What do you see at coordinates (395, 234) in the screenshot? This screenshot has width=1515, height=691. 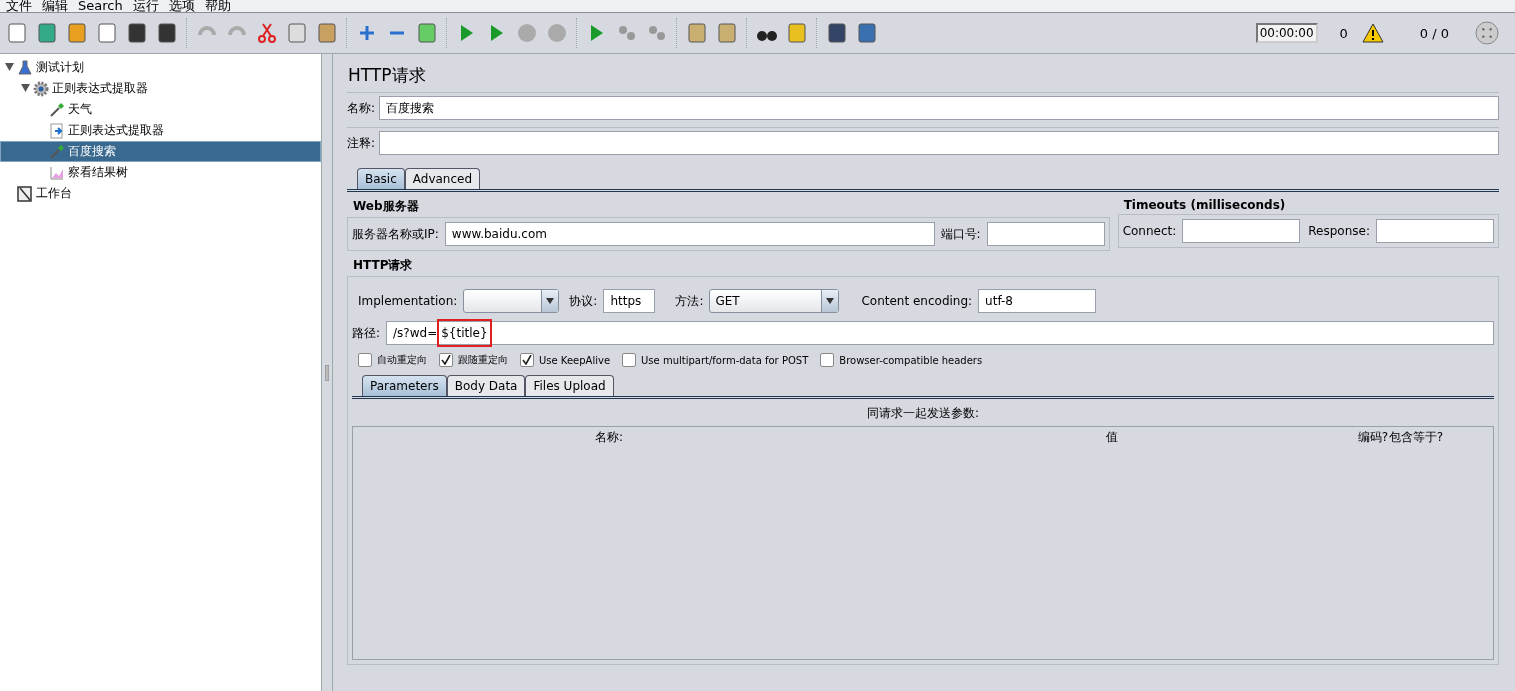 I see `field-label: 服务器名称或IP:` at bounding box center [395, 234].